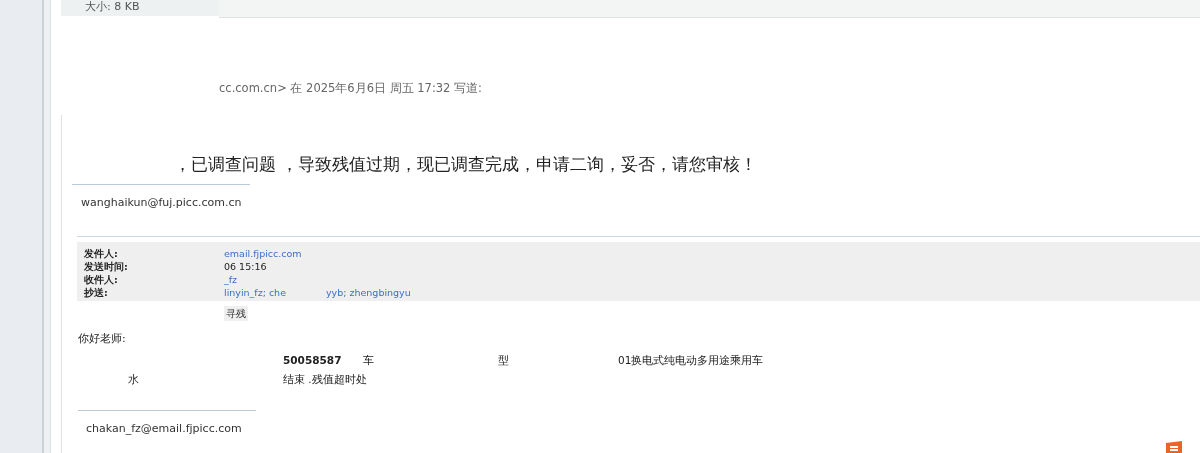 Image resolution: width=1200 pixels, height=453 pixels. Describe the element at coordinates (164, 428) in the screenshot. I see `signature-email: chakan_fz@email.fjpicc.com` at that location.